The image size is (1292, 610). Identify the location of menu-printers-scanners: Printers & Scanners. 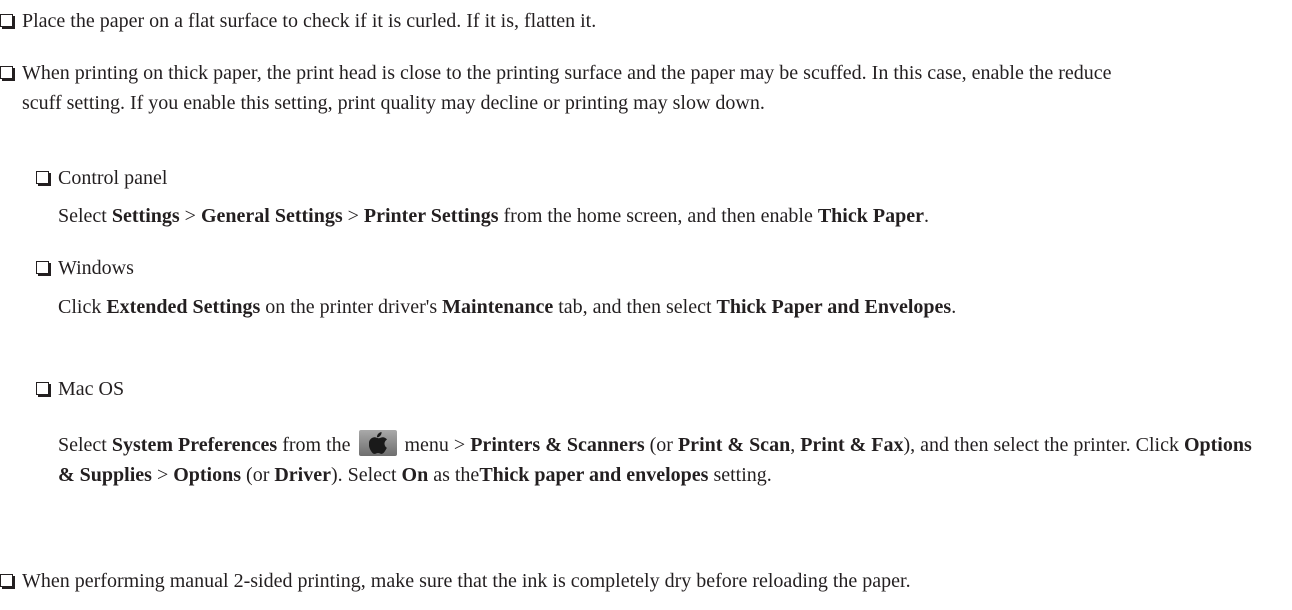
(557, 445).